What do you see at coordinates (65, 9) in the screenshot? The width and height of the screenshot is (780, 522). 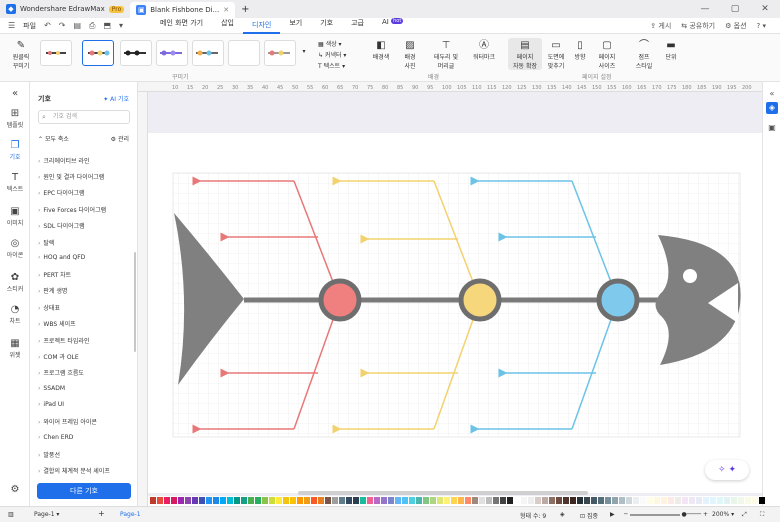 I see `app-tab: ◆ Wondershare EdrawMax Pro` at bounding box center [65, 9].